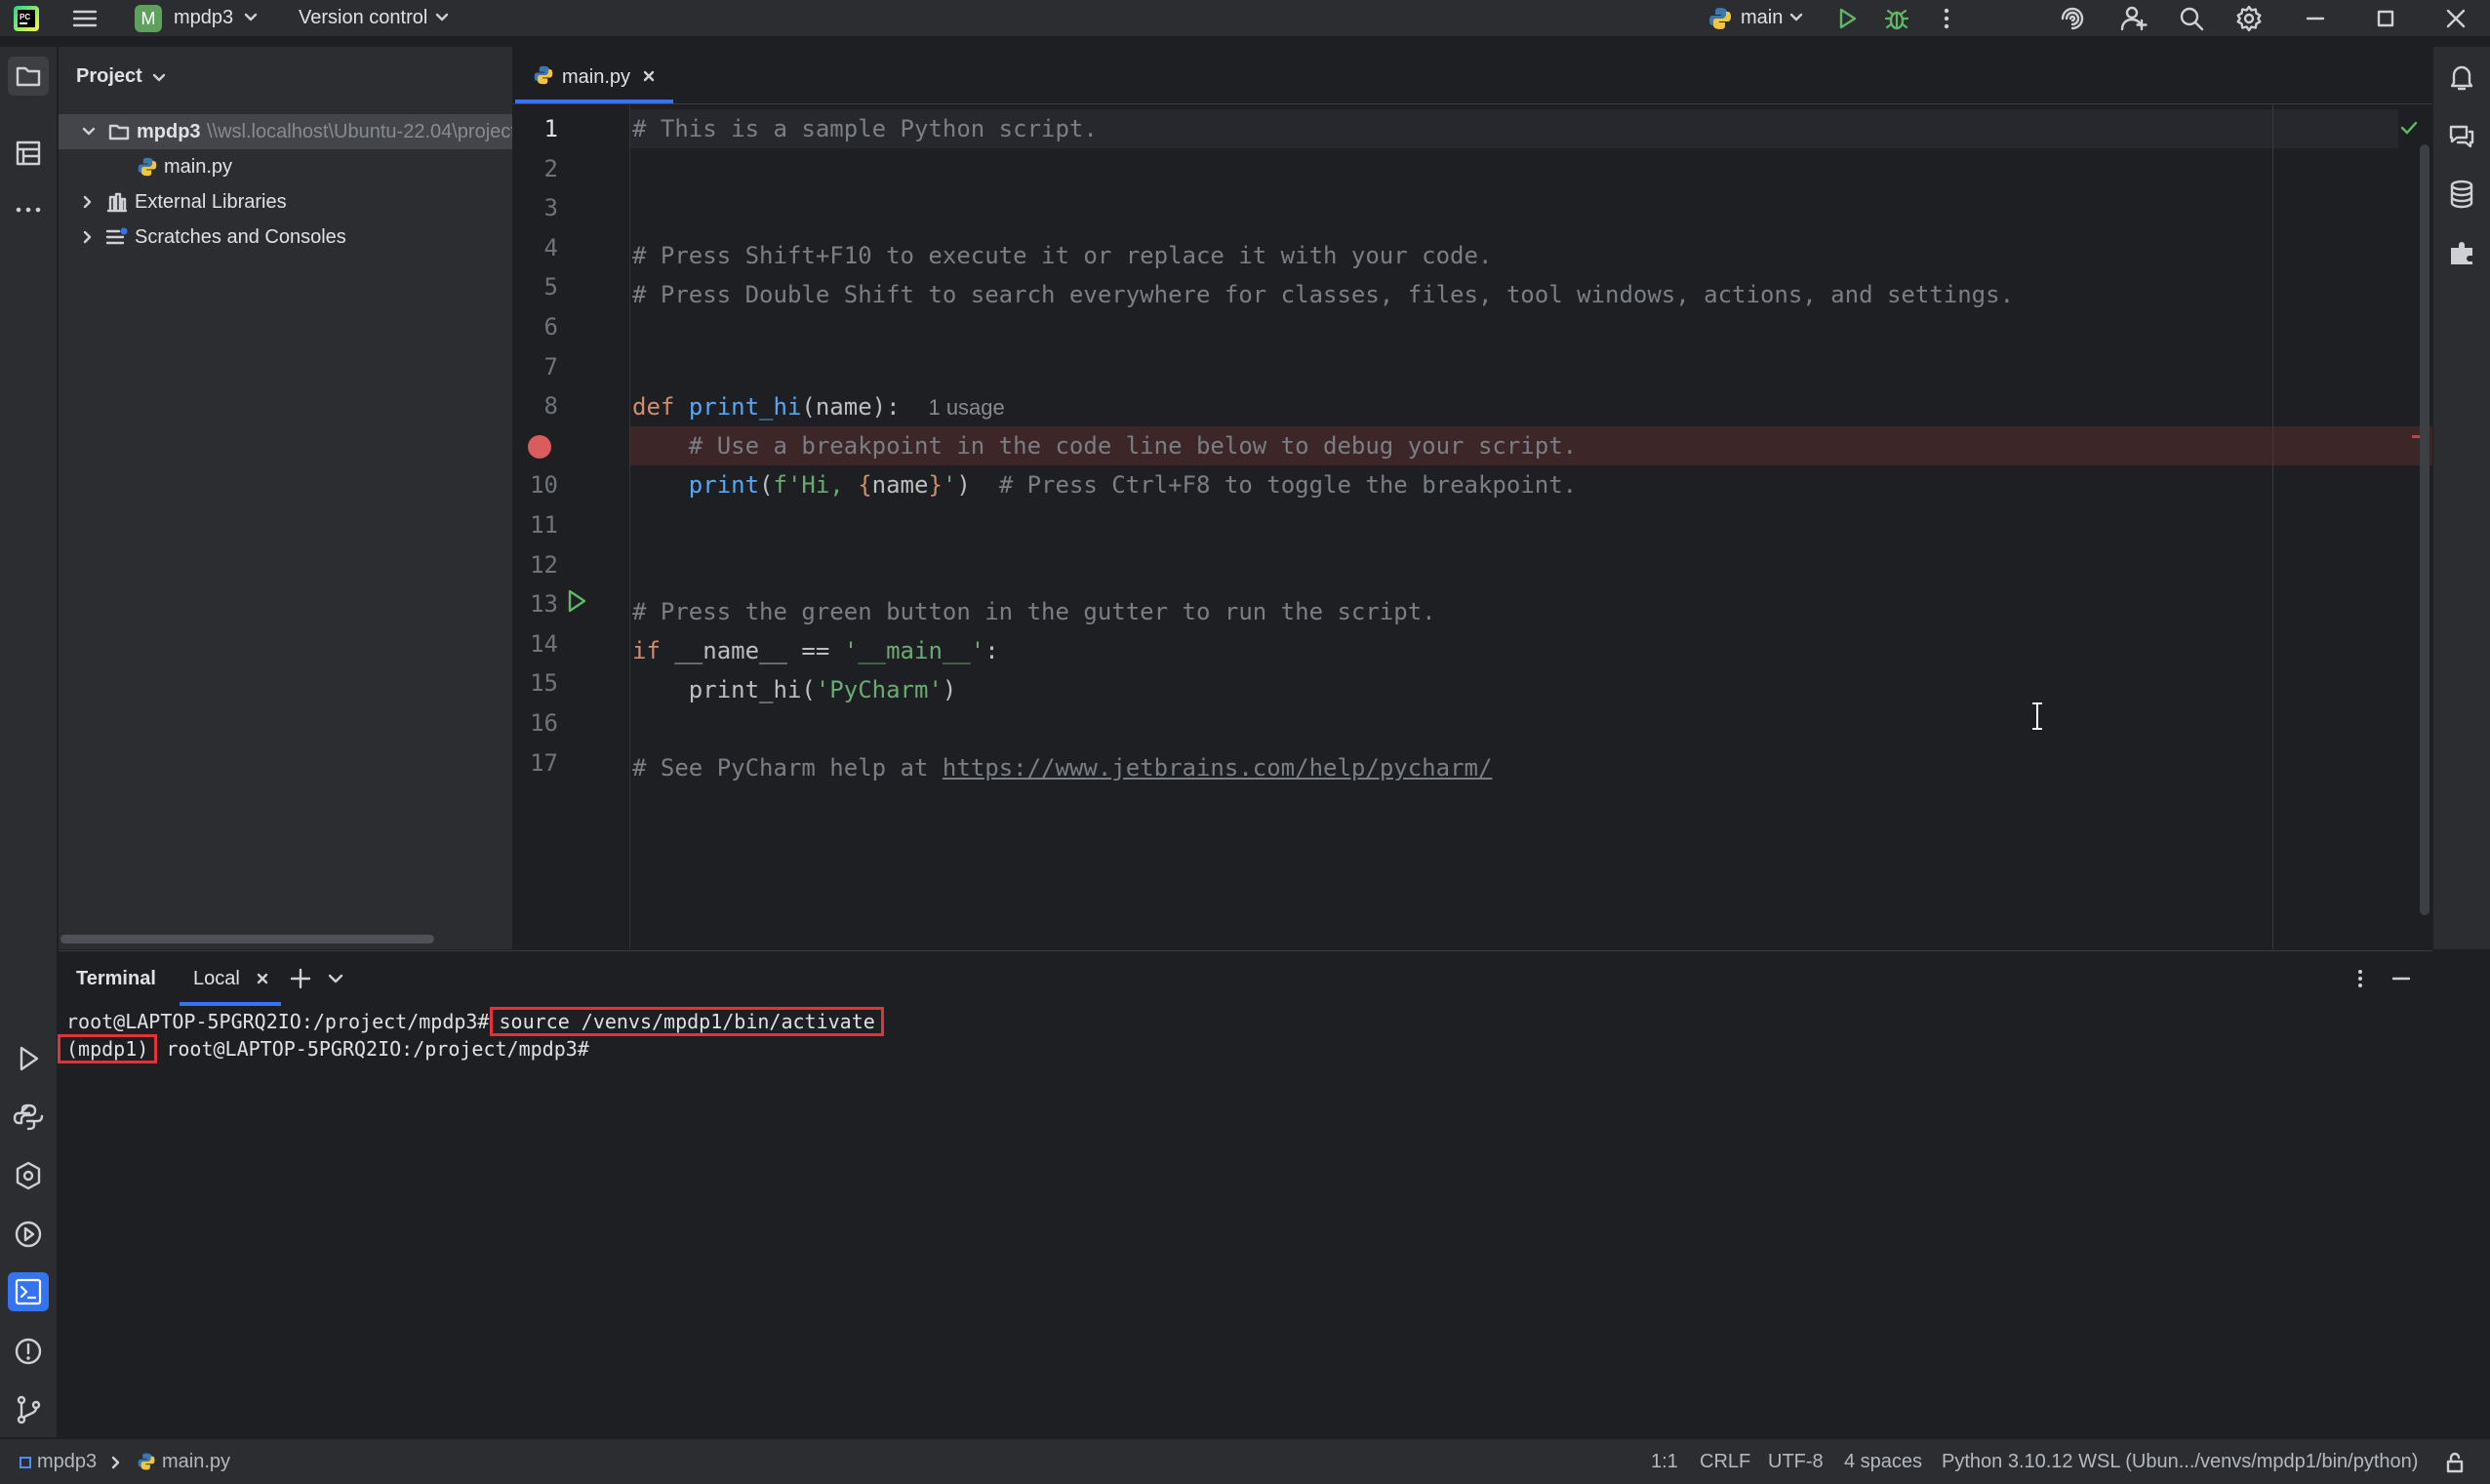  I want to click on plugins-icon, so click(2461, 252).